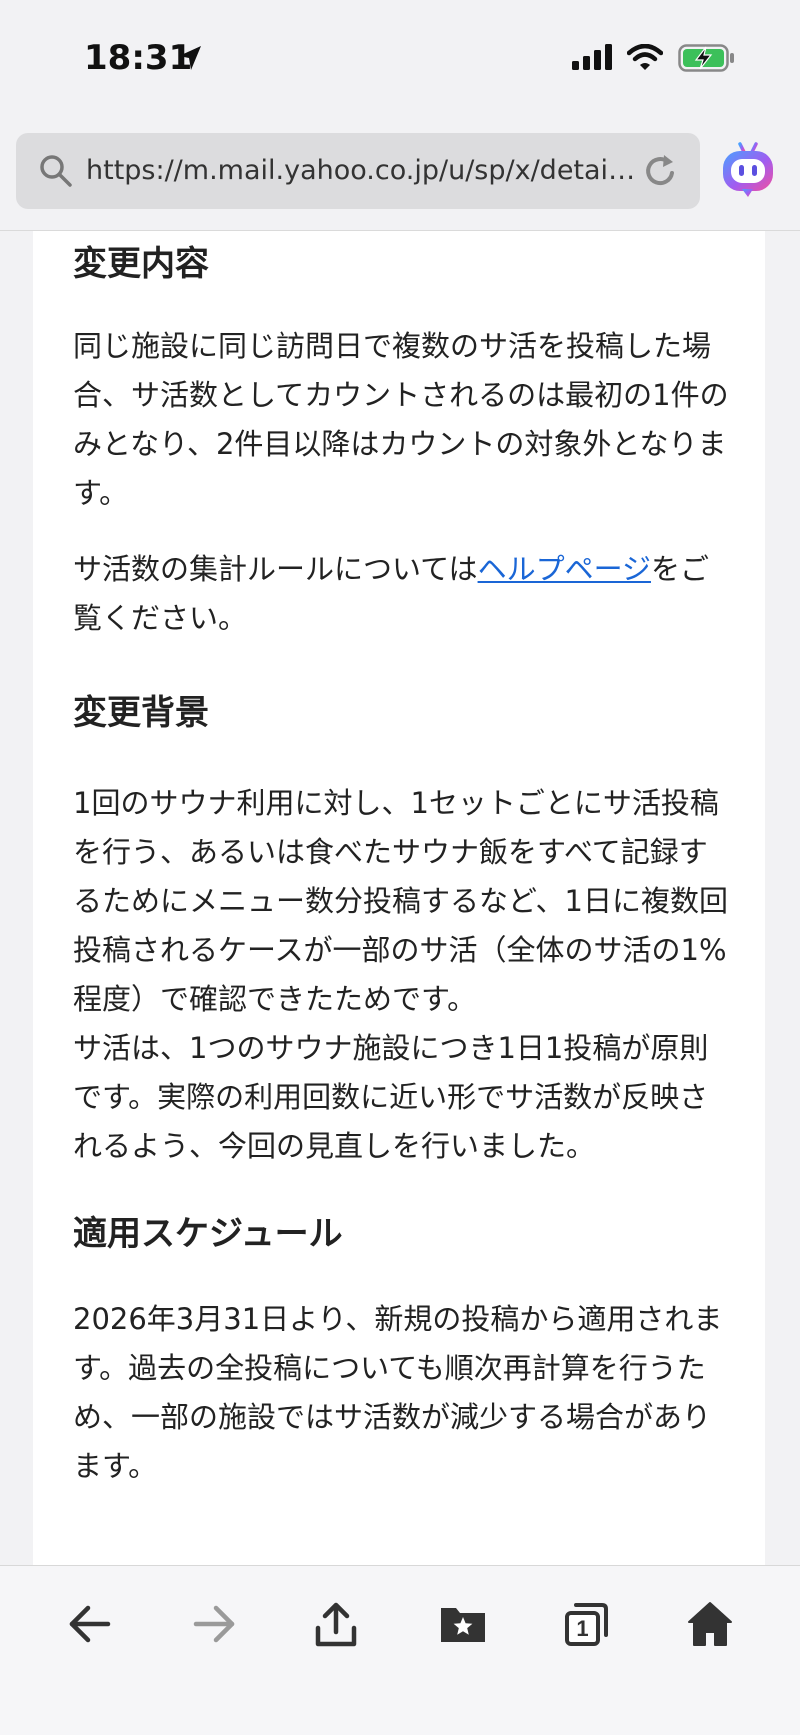  I want to click on status-bar: 18:31, so click(400, 60).